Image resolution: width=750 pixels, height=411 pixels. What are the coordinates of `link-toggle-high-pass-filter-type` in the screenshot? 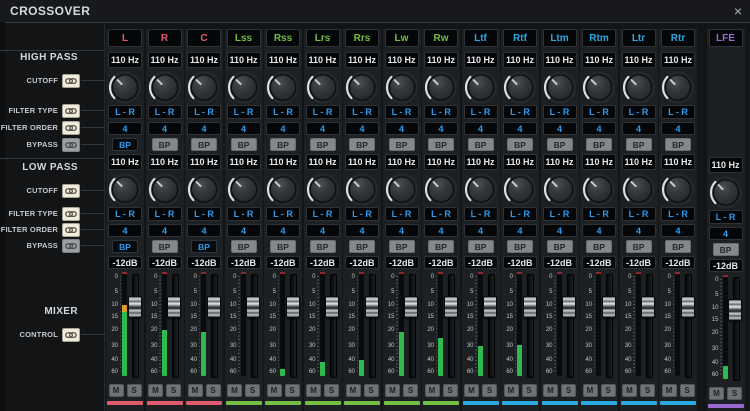 It's located at (71, 111).